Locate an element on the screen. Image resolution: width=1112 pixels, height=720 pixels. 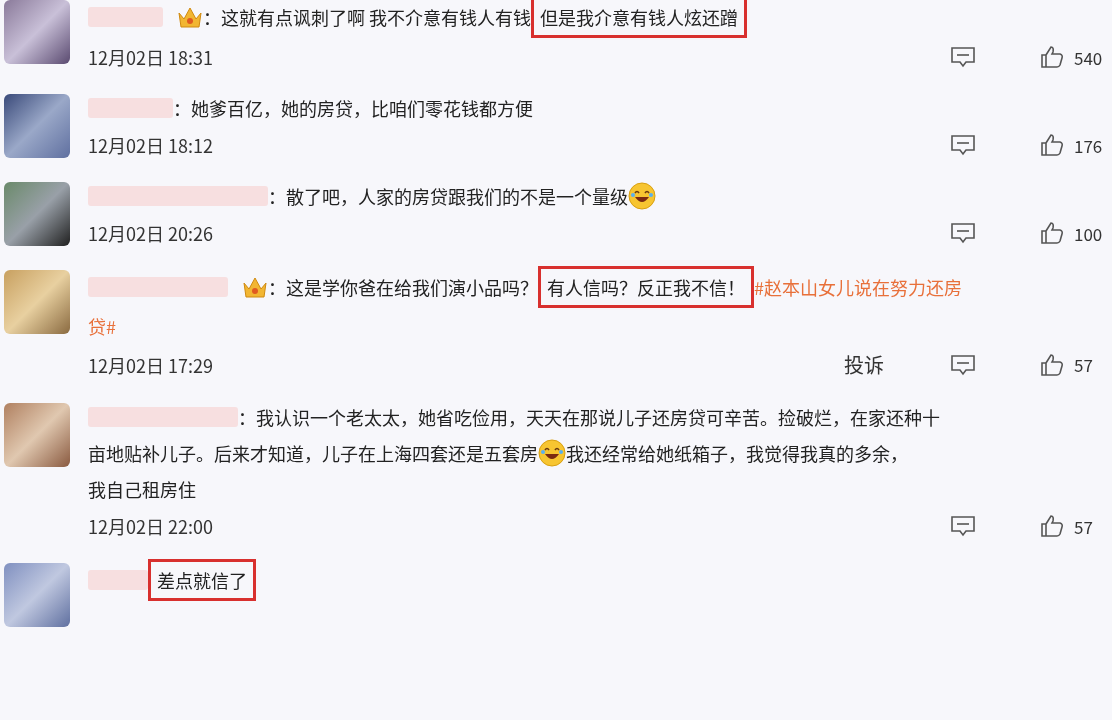
hashtag-link: 贷# is located at coordinates (102, 326).